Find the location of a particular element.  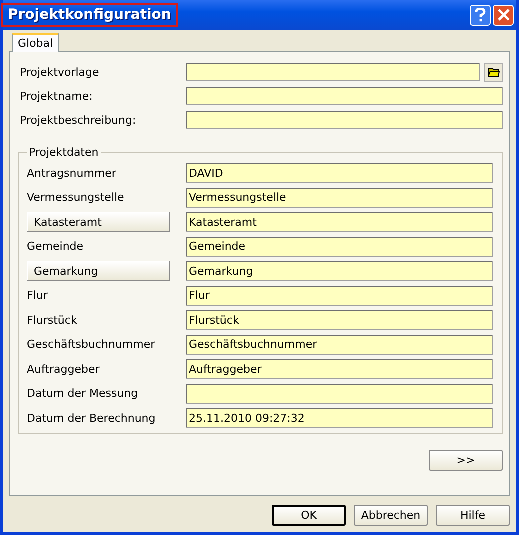

window-title: Projektkonfiguration is located at coordinates (89, 15).